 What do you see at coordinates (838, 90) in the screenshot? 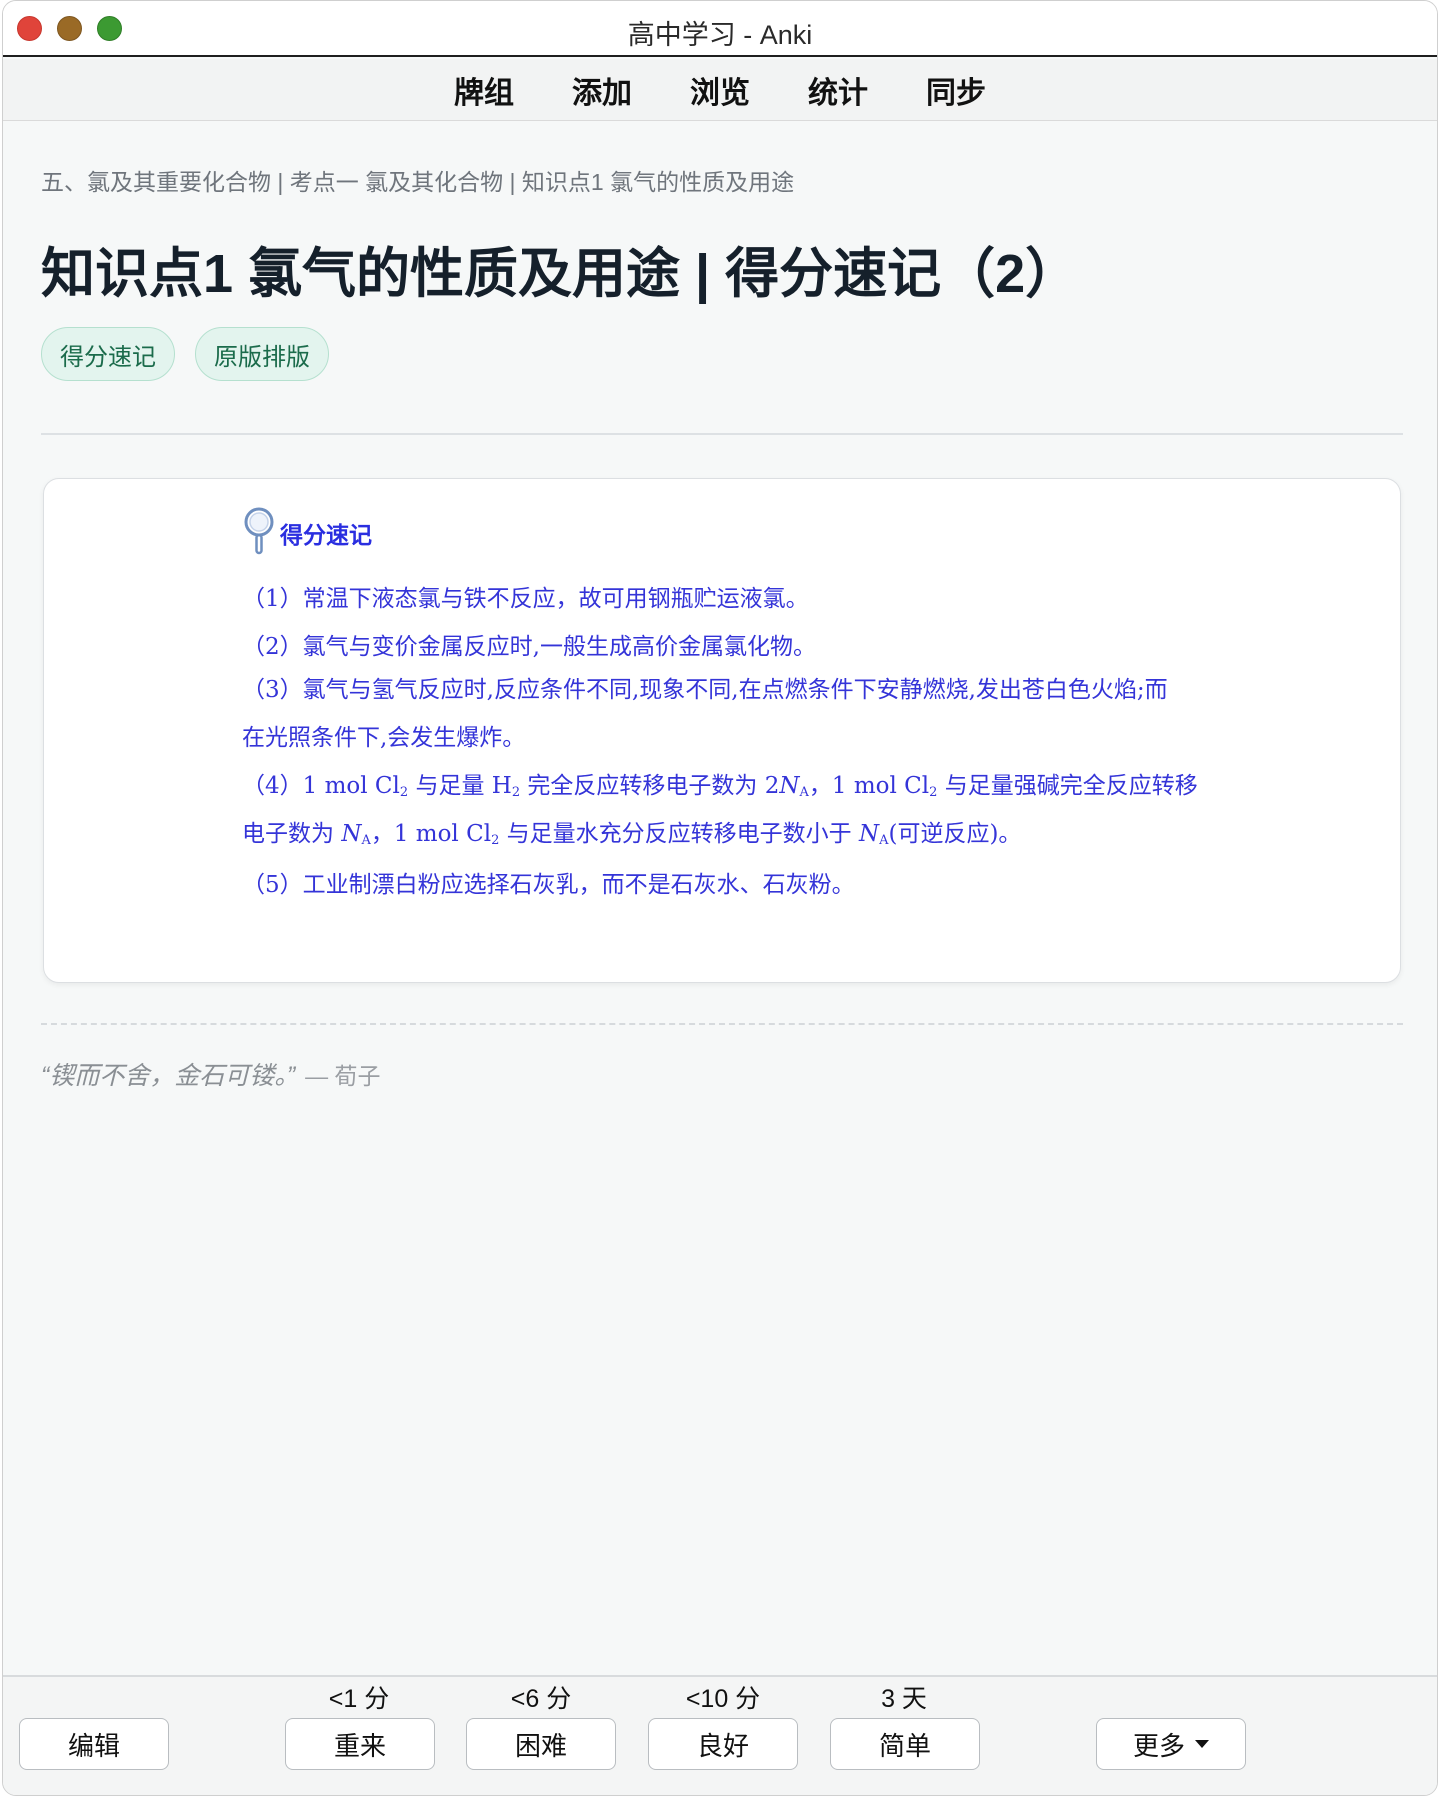
I see `toolbar-stats: 统计` at bounding box center [838, 90].